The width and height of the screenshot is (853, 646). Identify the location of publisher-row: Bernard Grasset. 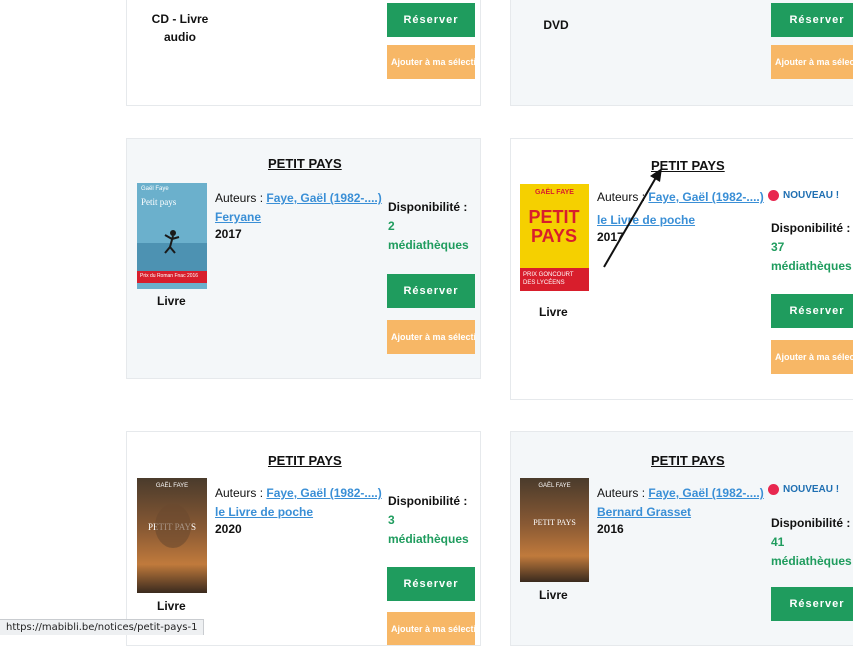
(683, 512).